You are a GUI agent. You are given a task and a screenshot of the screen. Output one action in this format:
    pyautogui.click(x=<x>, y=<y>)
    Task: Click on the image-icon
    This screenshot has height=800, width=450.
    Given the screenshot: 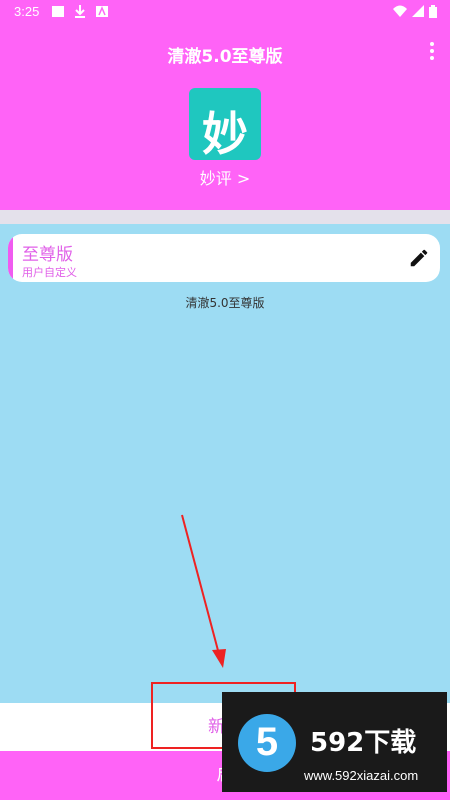 What is the action you would take?
    pyautogui.click(x=58, y=11)
    